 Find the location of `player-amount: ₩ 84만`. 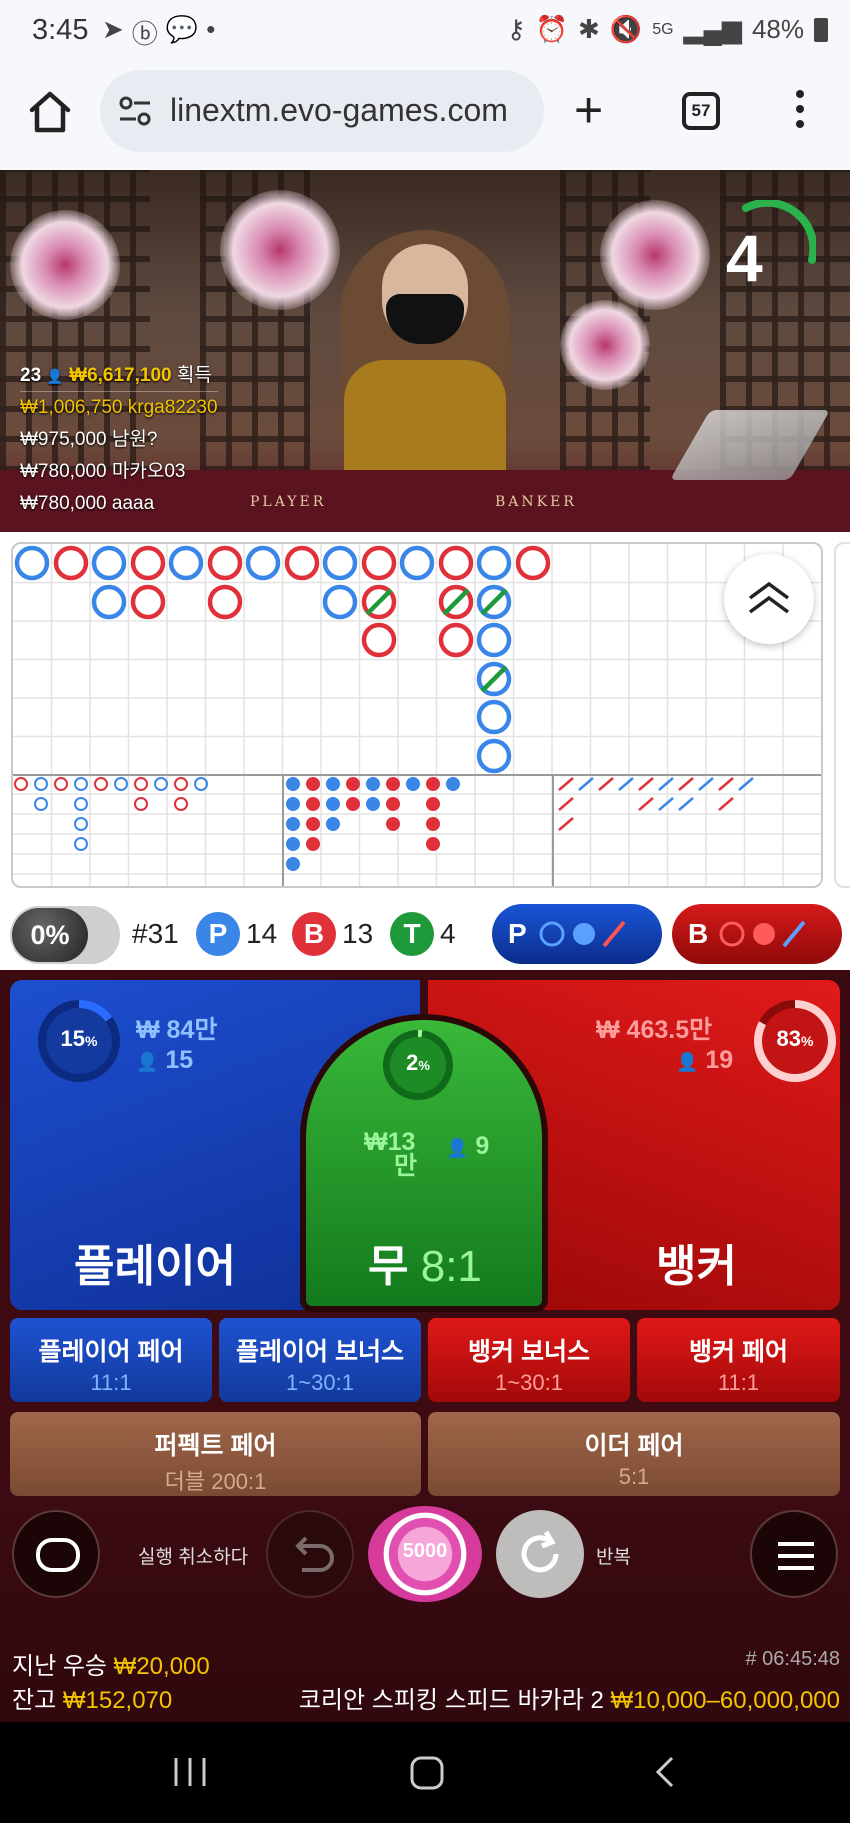

player-amount: ₩ 84만 is located at coordinates (177, 1030).